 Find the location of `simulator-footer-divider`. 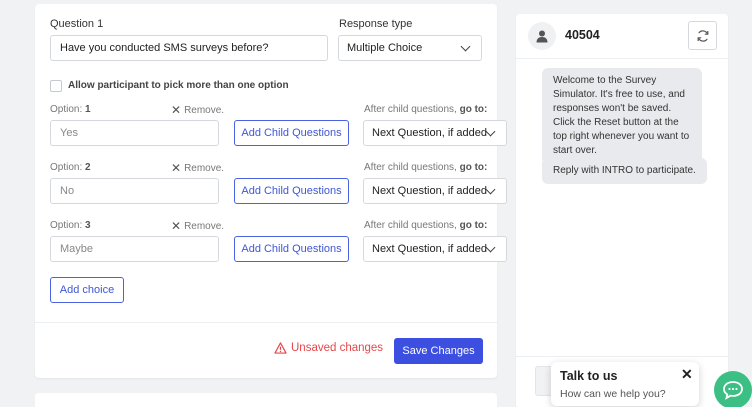

simulator-footer-divider is located at coordinates (622, 356).